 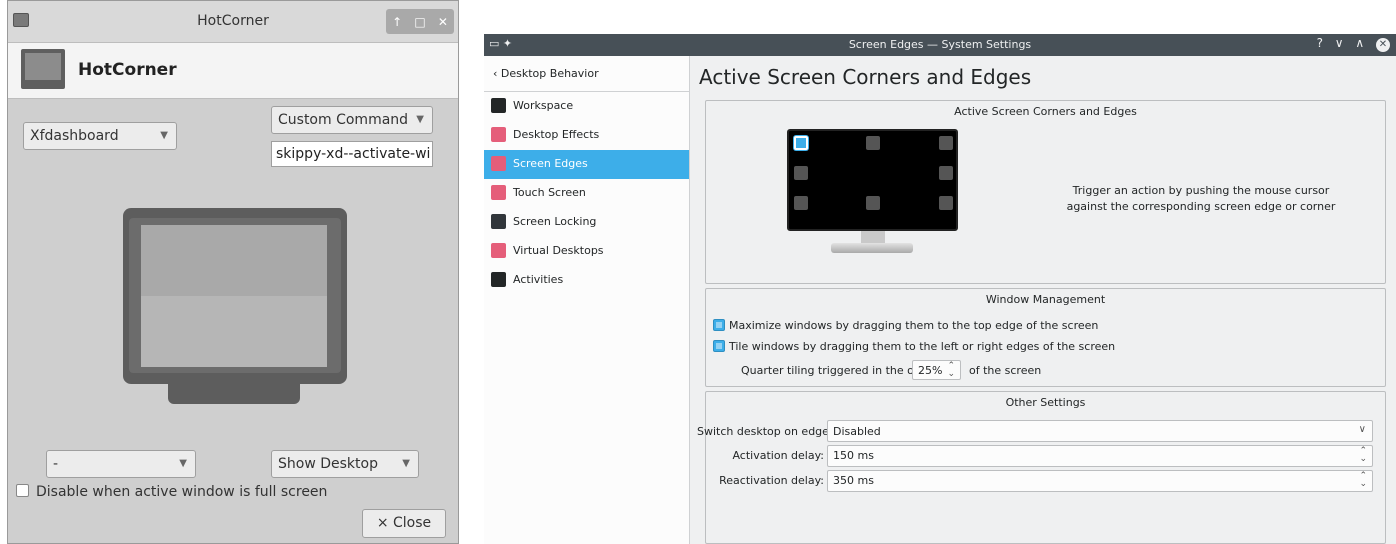 What do you see at coordinates (771, 480) in the screenshot?
I see `reactivation-delay-label: Reactivation delay:` at bounding box center [771, 480].